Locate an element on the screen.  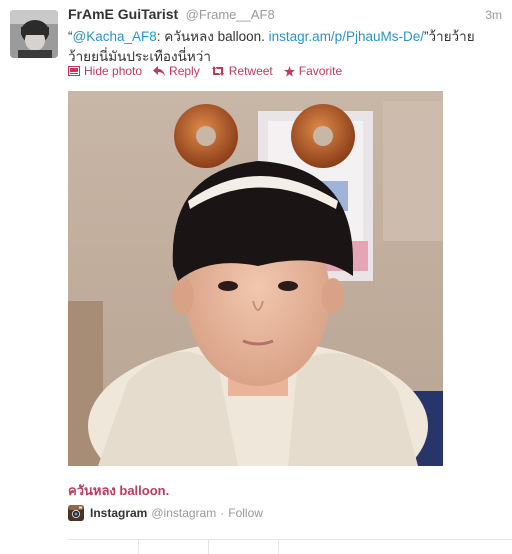
tweet-header: FrAmE GuiTarist @Frame__AF8 3m is located at coordinates (285, 16).